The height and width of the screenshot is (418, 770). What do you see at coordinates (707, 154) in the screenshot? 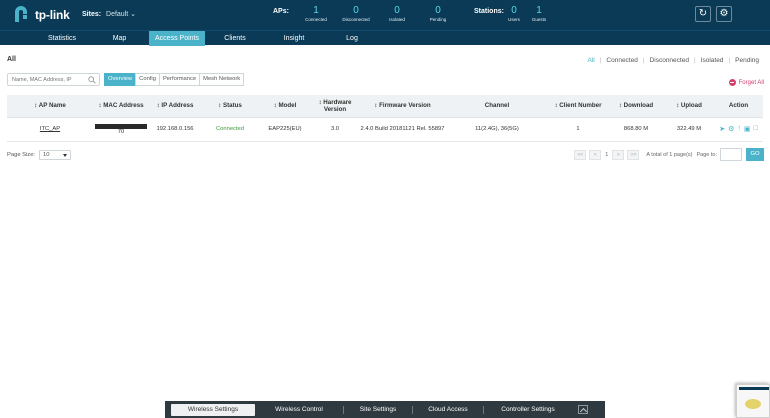
I see `page-to-label: Page to:` at bounding box center [707, 154].